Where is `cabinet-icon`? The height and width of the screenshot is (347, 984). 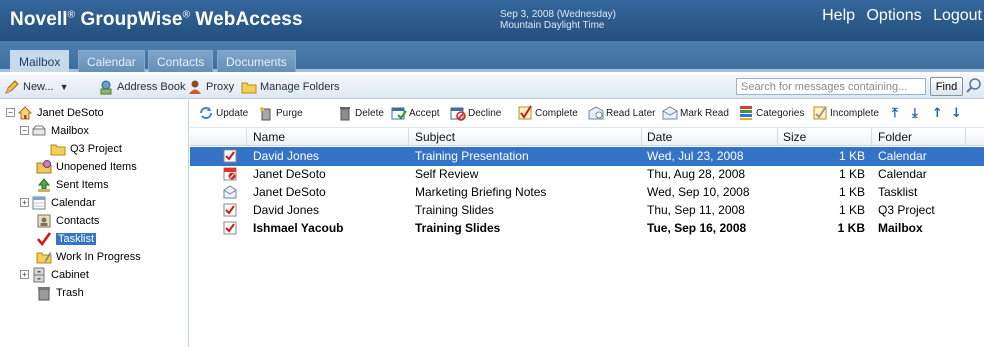
cabinet-icon is located at coordinates (39, 275).